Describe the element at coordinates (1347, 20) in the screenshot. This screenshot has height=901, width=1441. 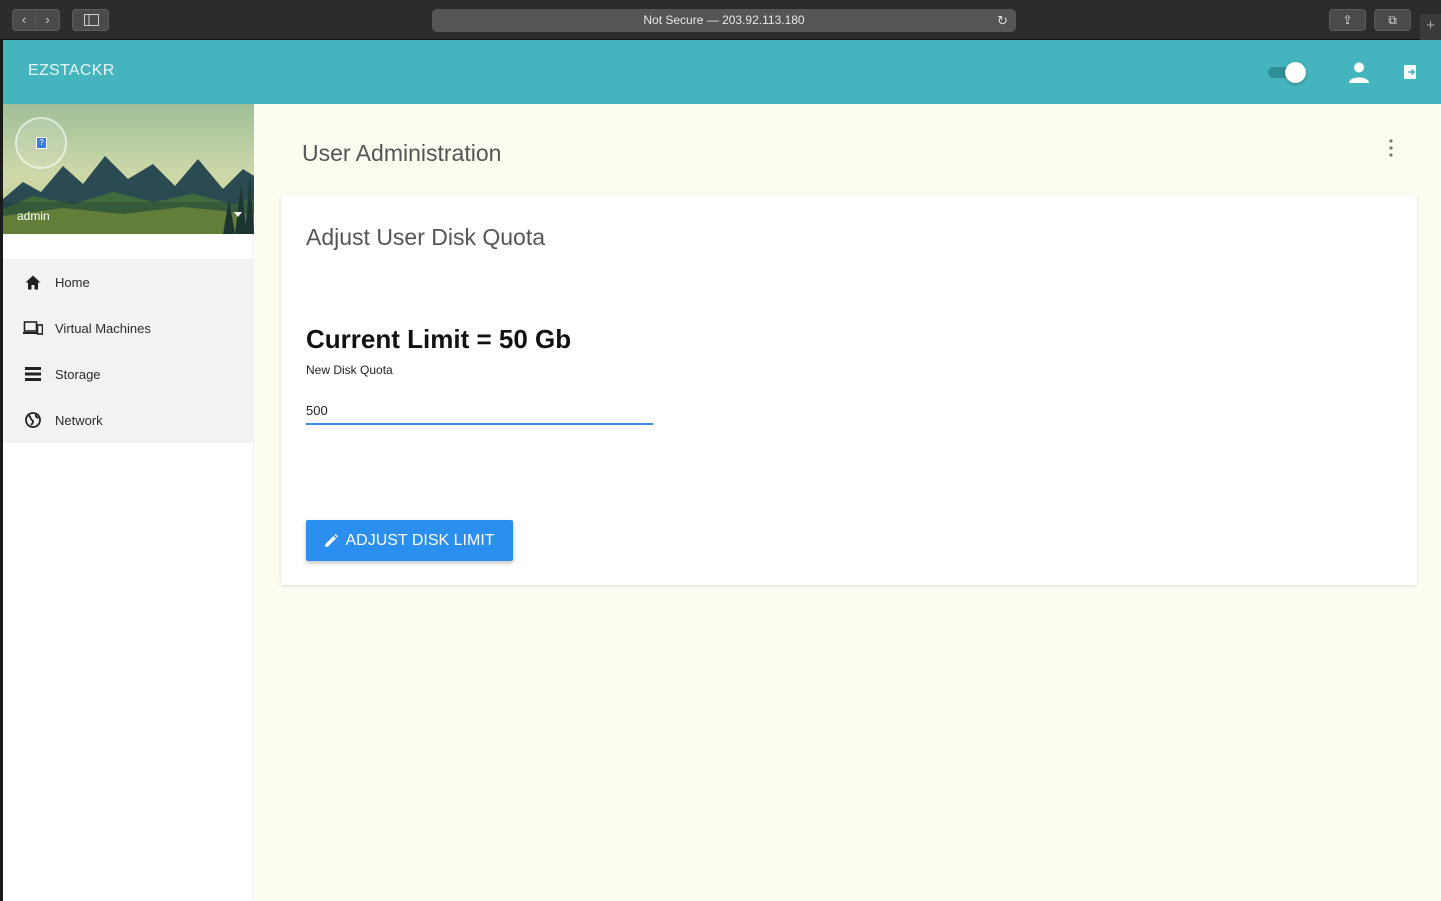
I see `share-button: ⇪` at that location.